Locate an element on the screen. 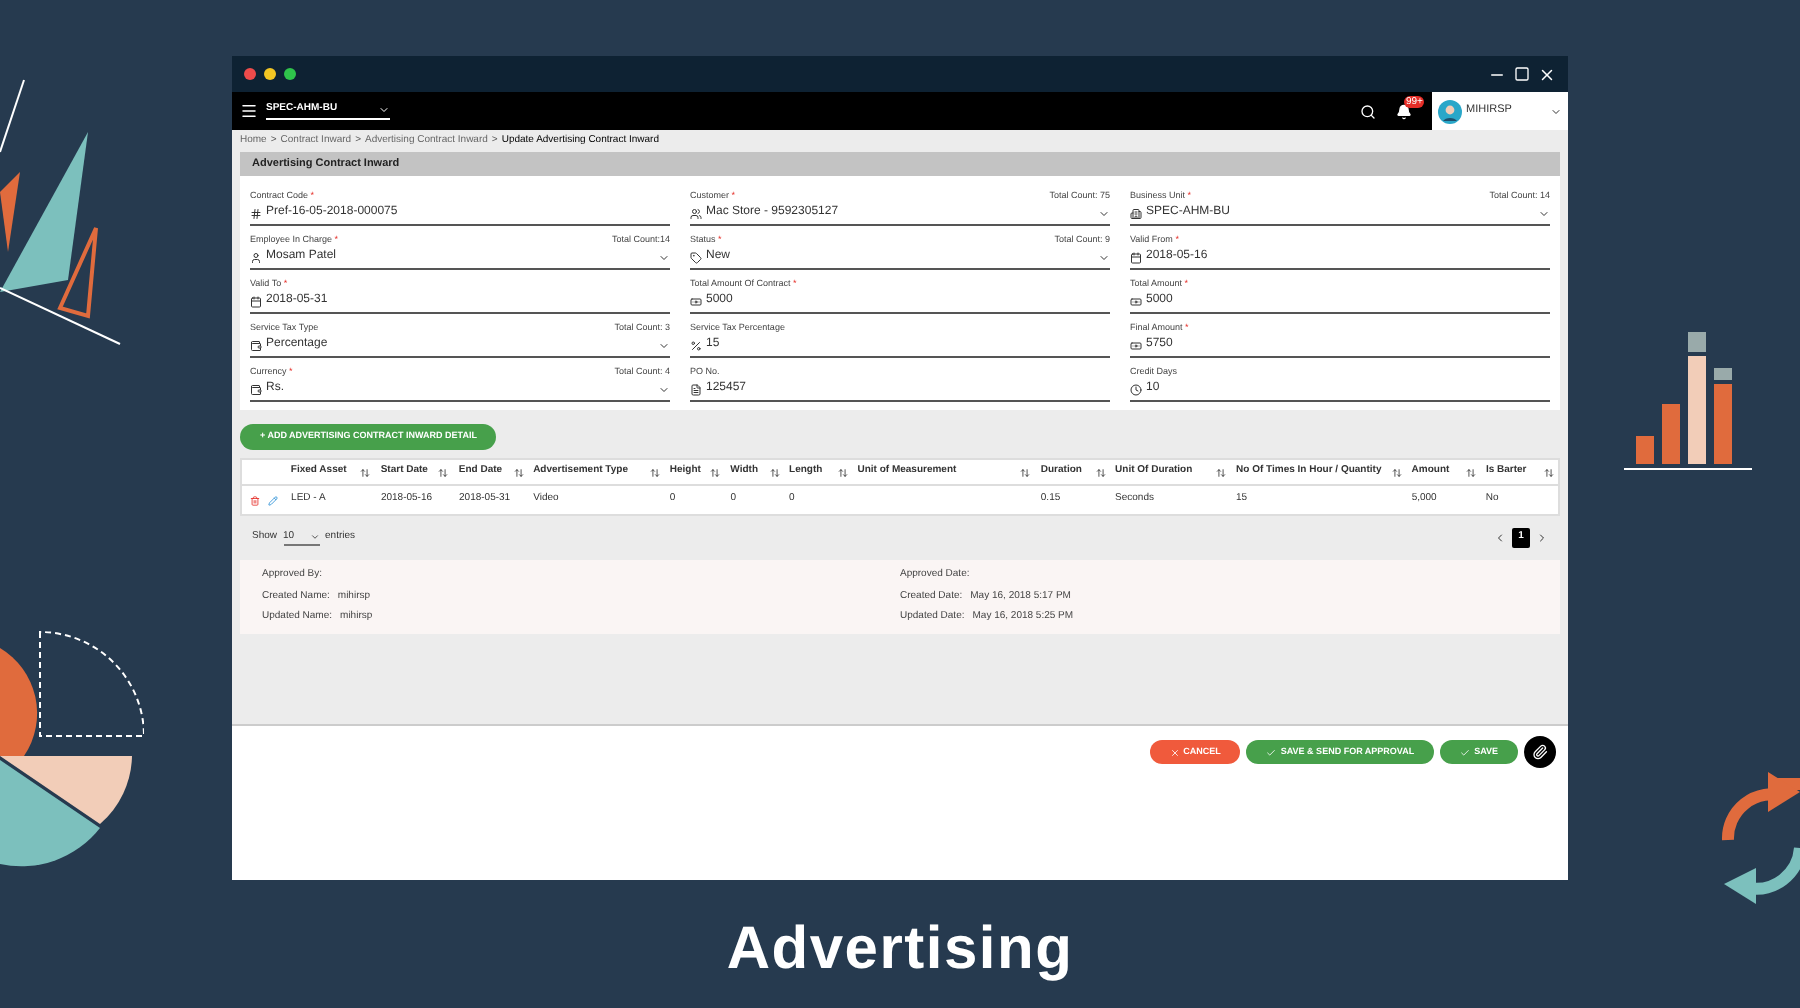 This screenshot has height=1008, width=1800. avatar-icon is located at coordinates (1450, 111).